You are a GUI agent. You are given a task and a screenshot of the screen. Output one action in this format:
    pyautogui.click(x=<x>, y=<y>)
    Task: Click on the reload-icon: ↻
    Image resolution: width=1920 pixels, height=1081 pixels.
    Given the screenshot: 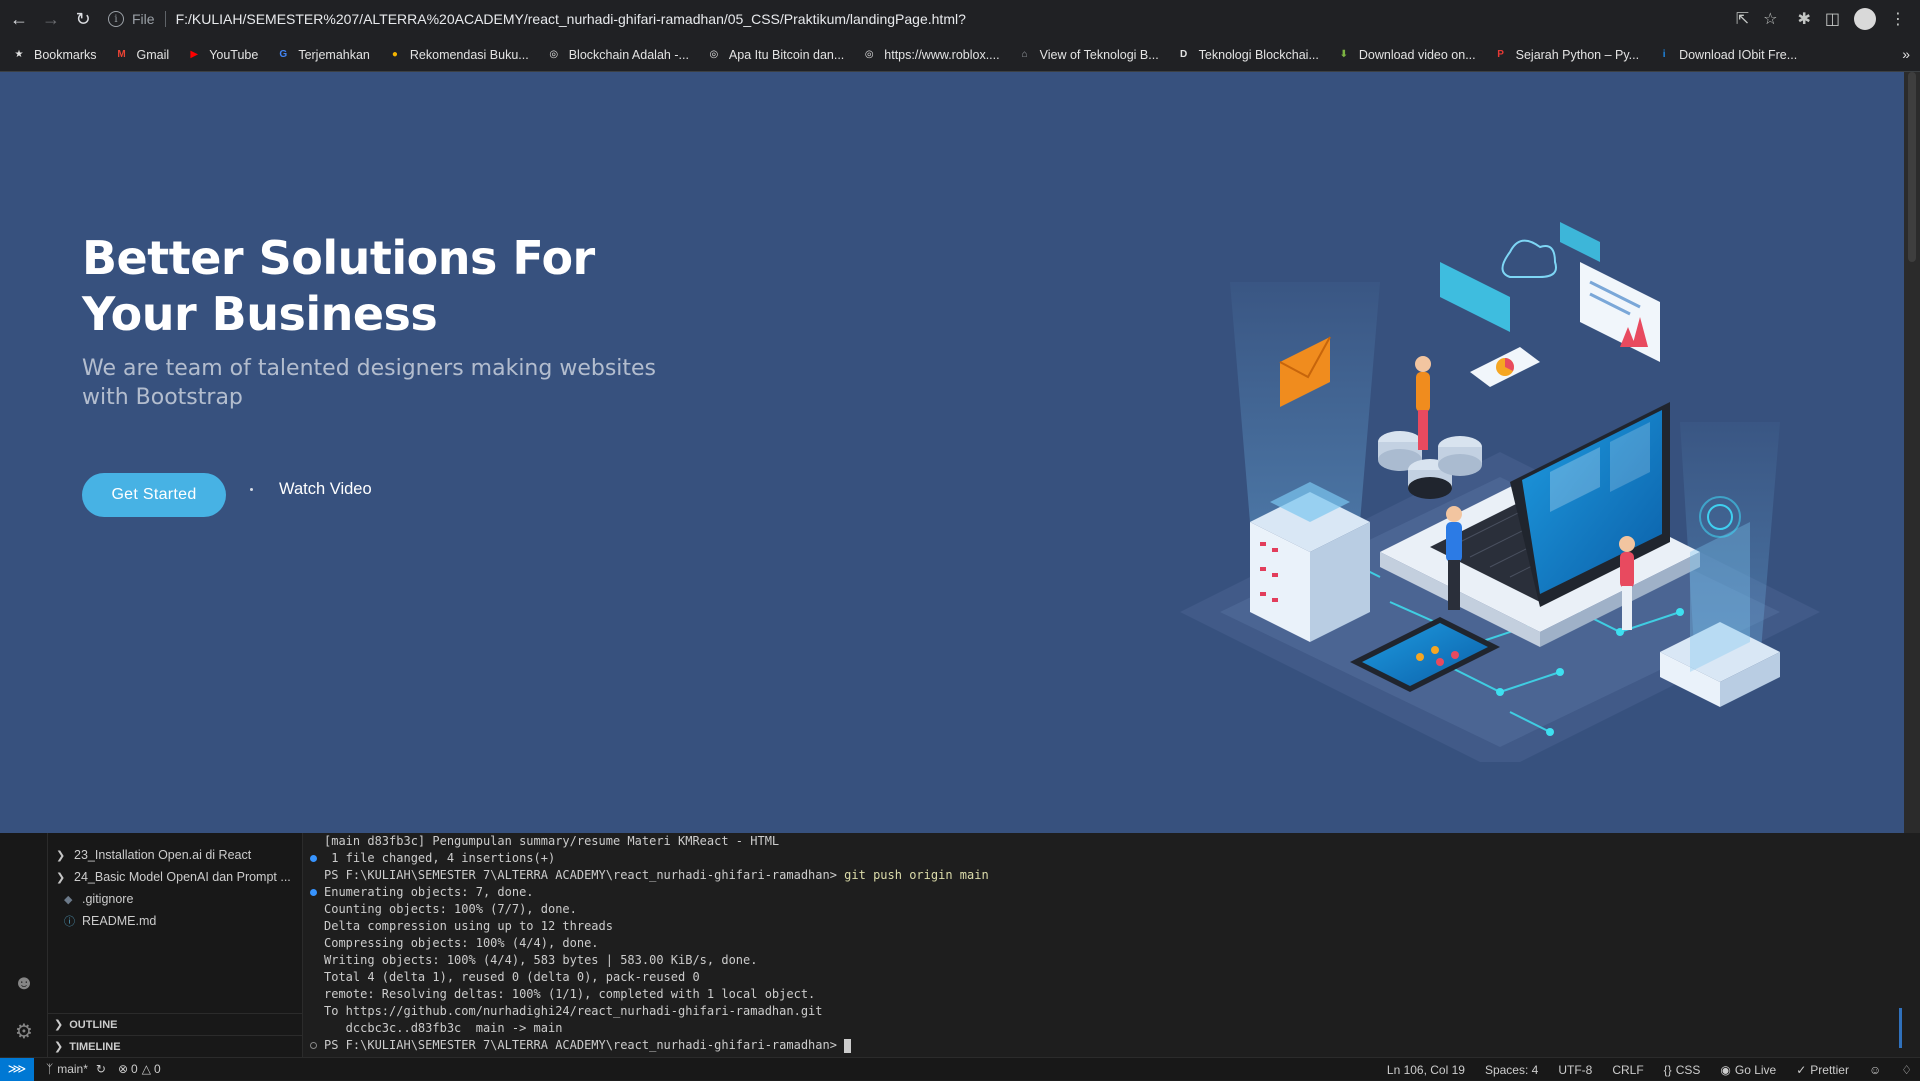 What is the action you would take?
    pyautogui.click(x=83, y=19)
    